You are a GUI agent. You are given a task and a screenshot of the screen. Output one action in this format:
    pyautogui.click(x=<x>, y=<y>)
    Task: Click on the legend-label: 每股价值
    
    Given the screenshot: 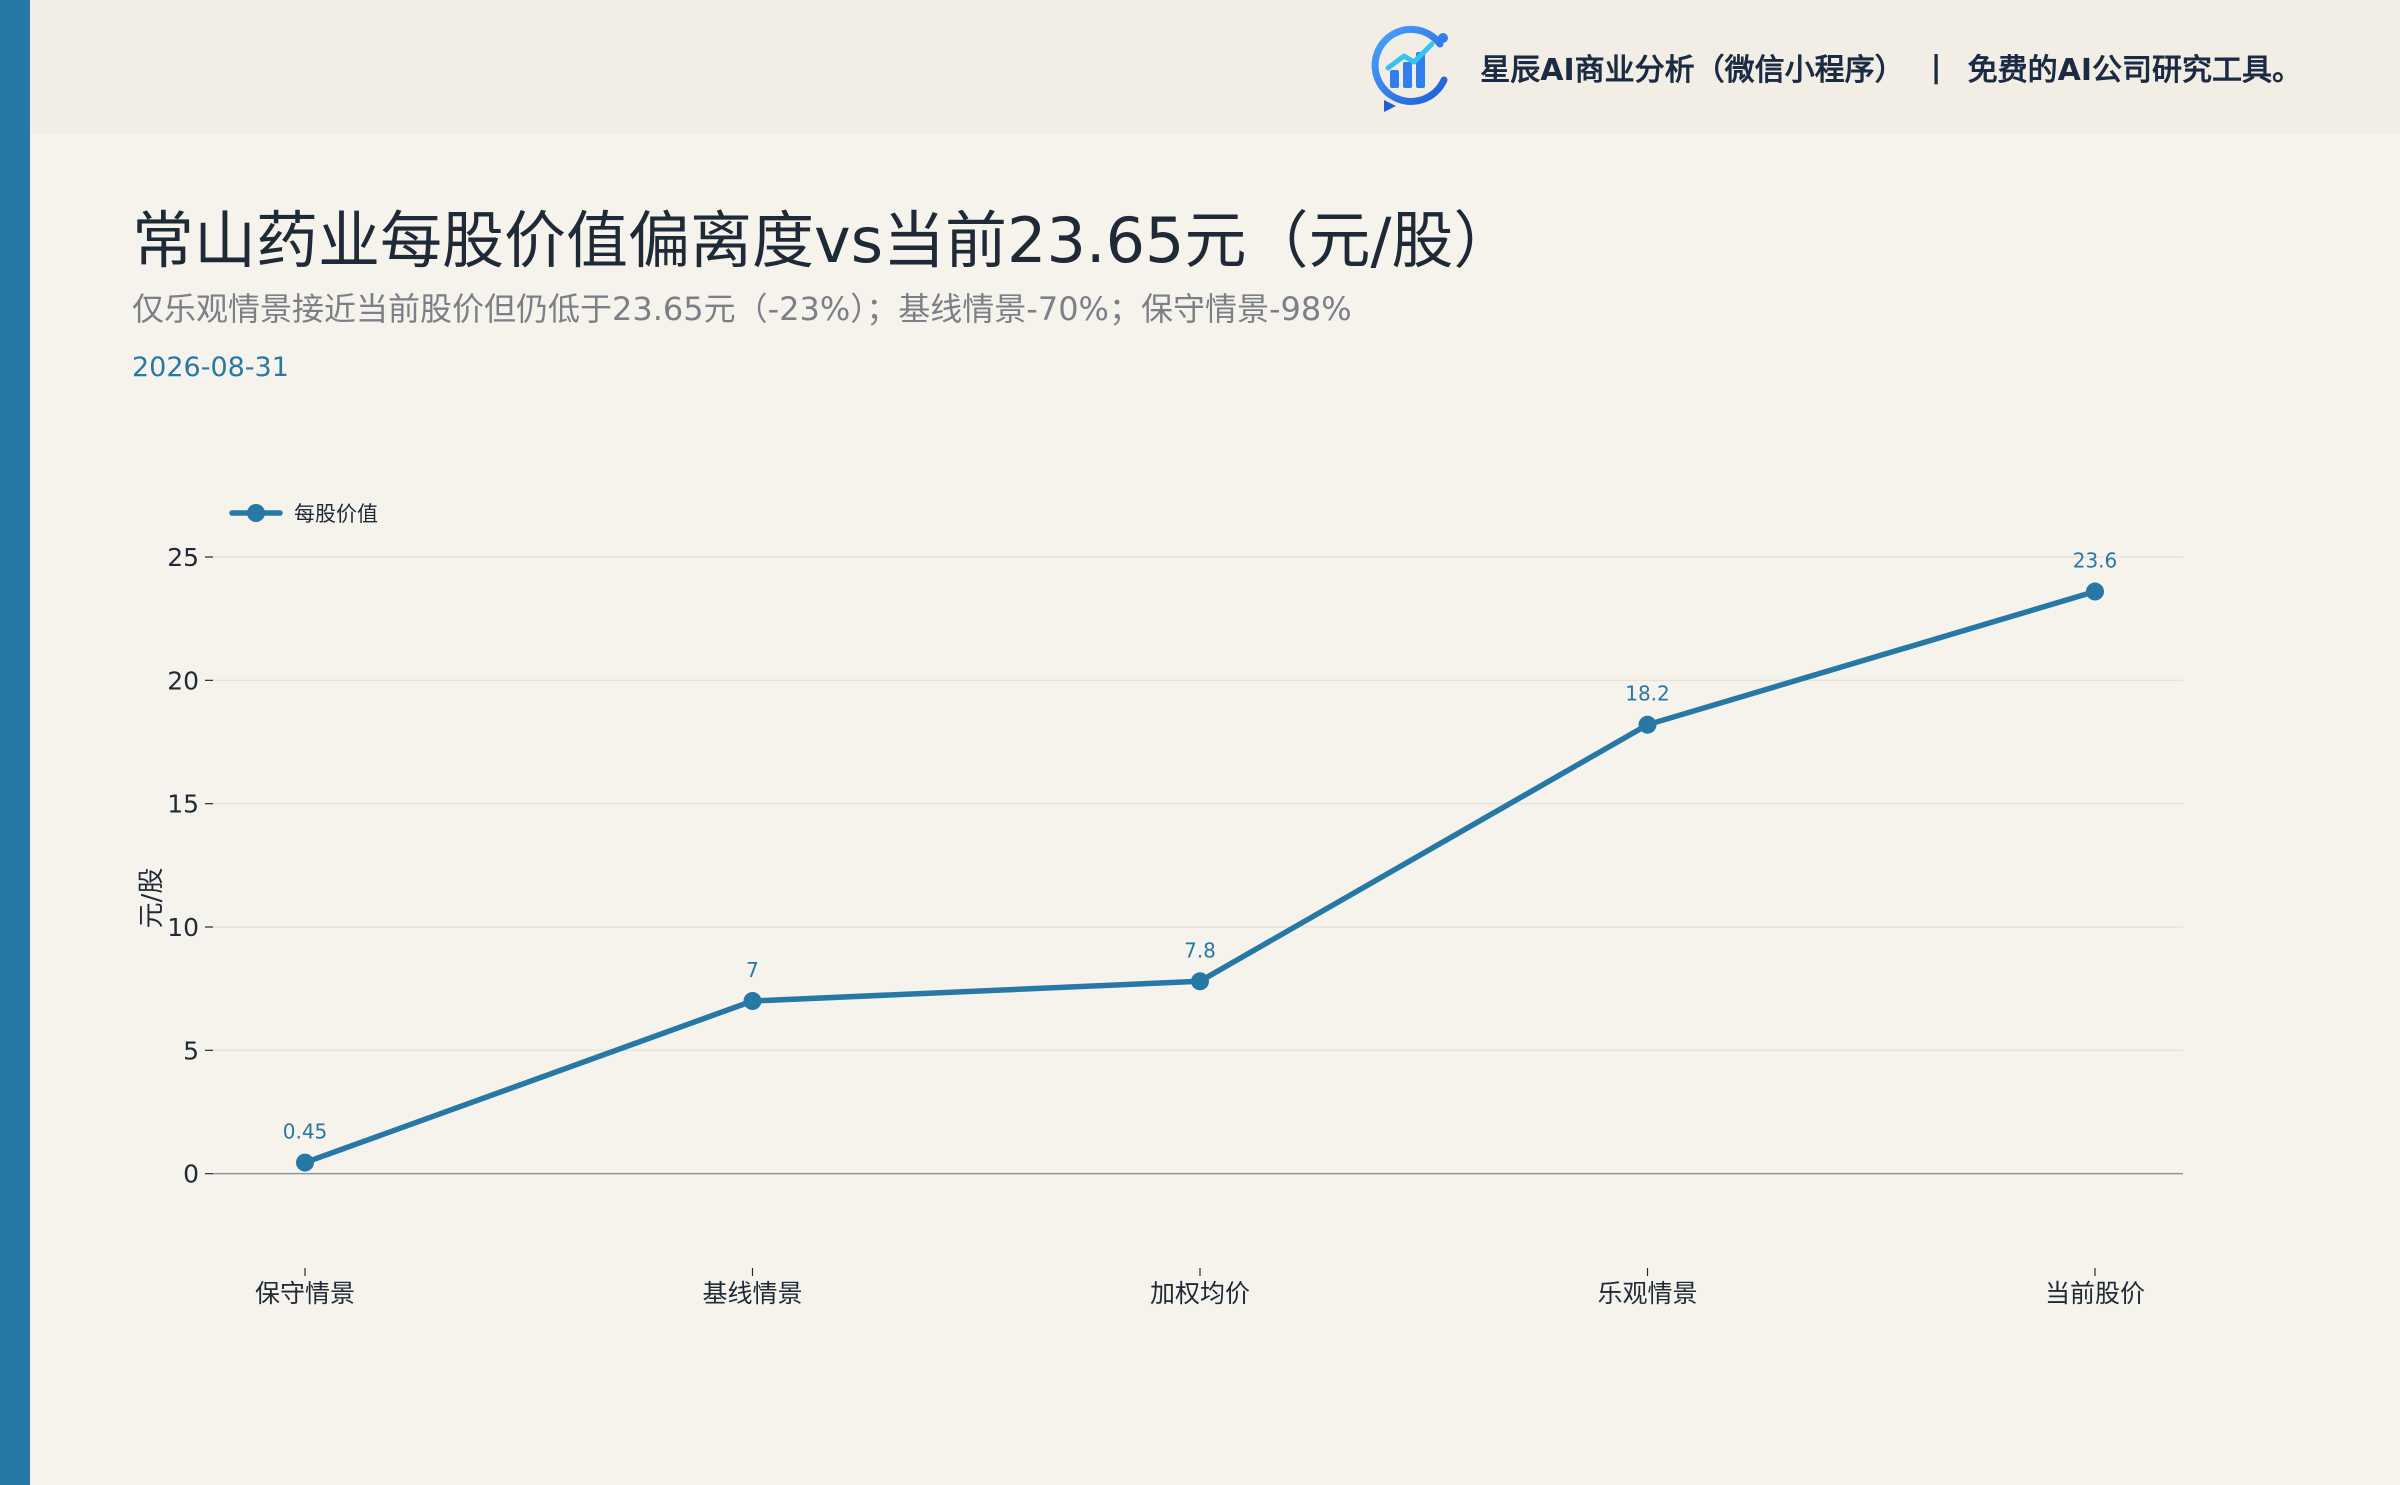 What is the action you would take?
    pyautogui.click(x=336, y=514)
    